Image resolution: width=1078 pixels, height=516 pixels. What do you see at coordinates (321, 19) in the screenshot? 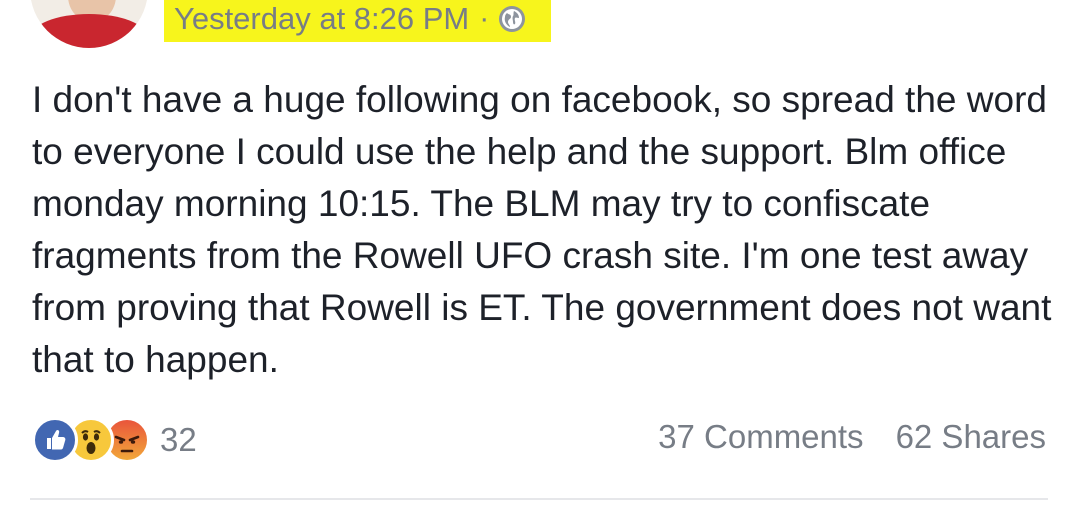
I see `post-timestamp: Yesterday at 8:26 PM` at bounding box center [321, 19].